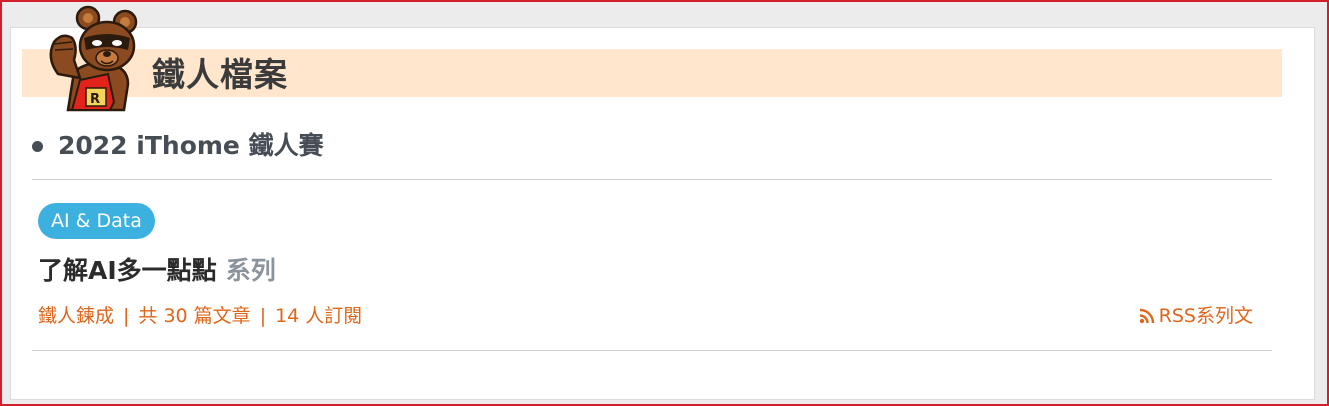 This screenshot has height=406, width=1329. I want to click on bear-mascot-icon: R, so click(93, 58).